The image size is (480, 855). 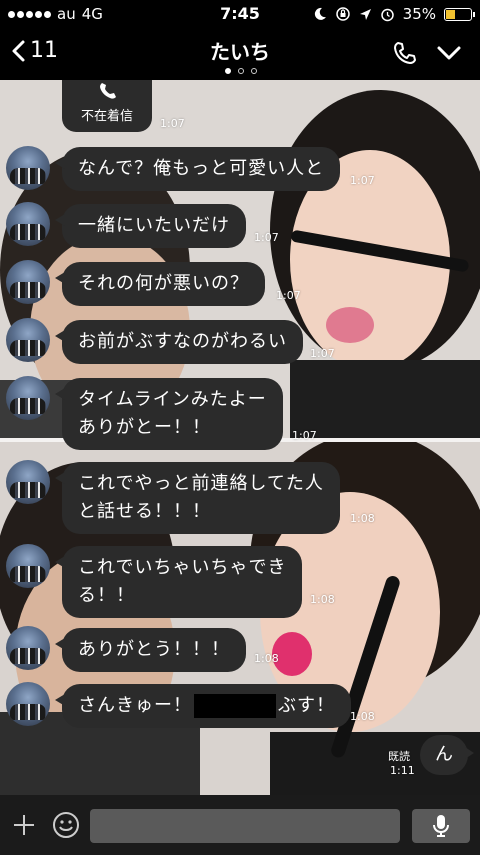 What do you see at coordinates (387, 14) in the screenshot?
I see `alarm-icon` at bounding box center [387, 14].